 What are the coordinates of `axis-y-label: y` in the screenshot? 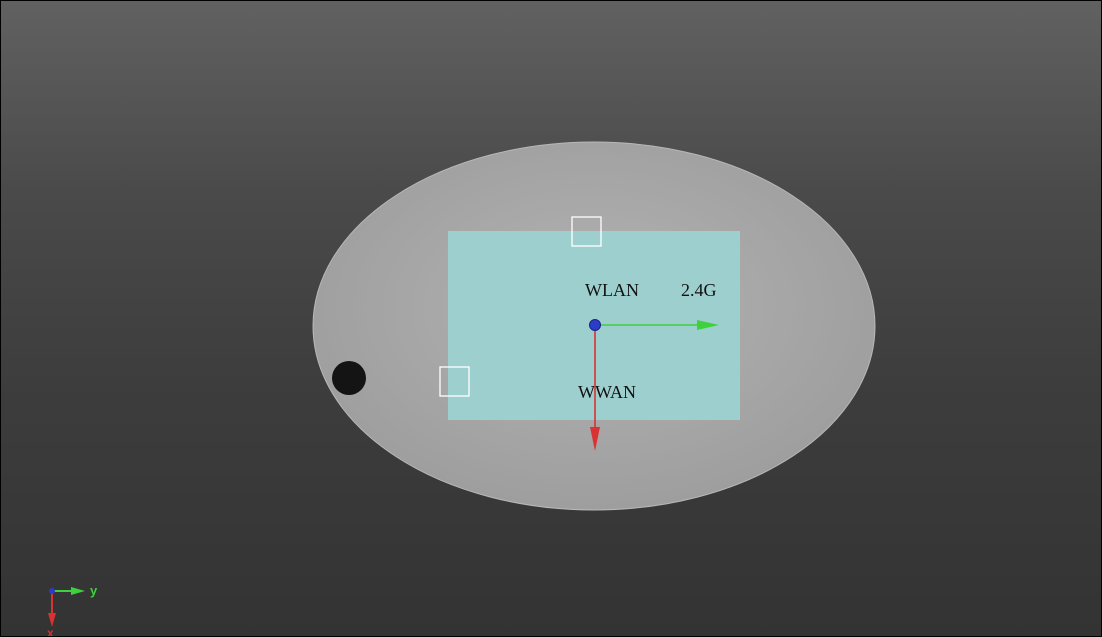 It's located at (94, 590).